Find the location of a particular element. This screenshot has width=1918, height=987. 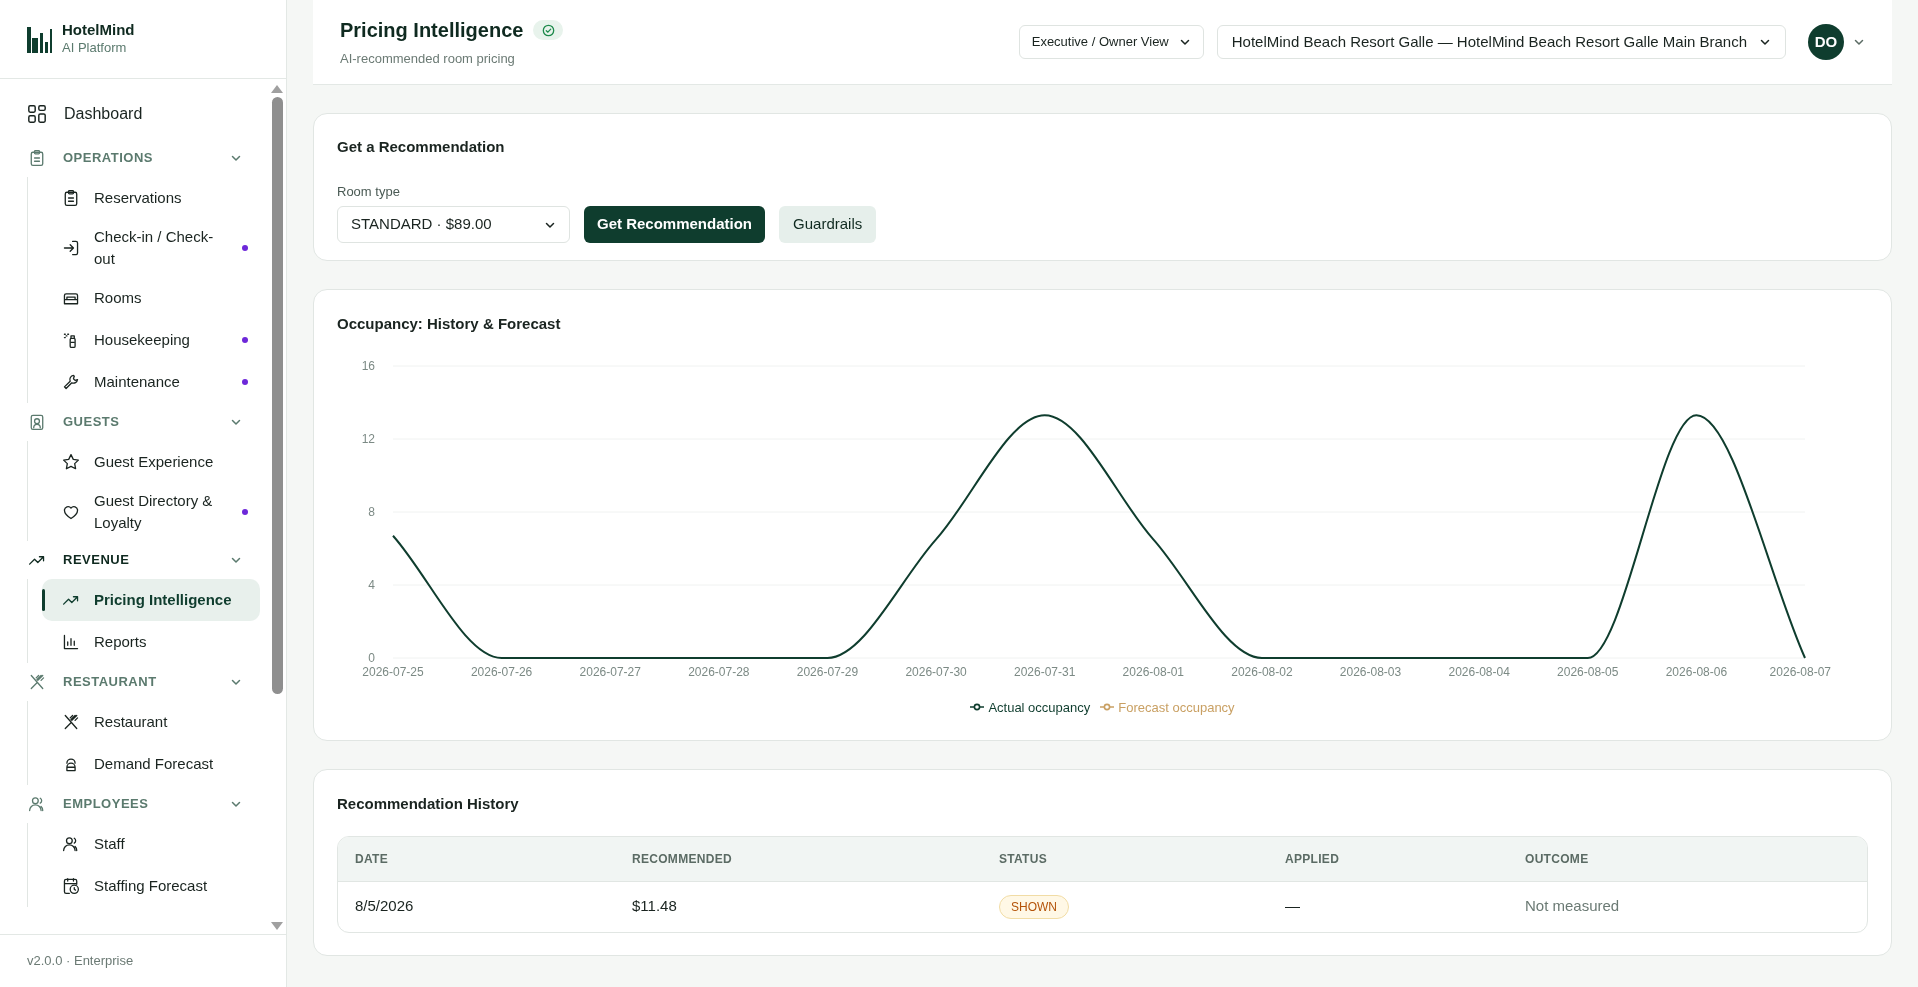

column-header: DATE is located at coordinates (372, 859).